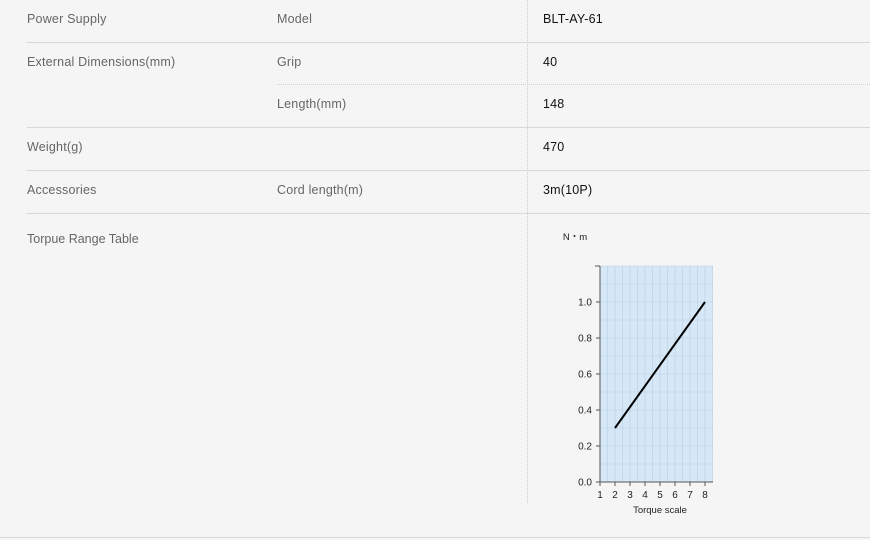 This screenshot has height=540, width=870. I want to click on y-tick-label: 0.8, so click(585, 339).